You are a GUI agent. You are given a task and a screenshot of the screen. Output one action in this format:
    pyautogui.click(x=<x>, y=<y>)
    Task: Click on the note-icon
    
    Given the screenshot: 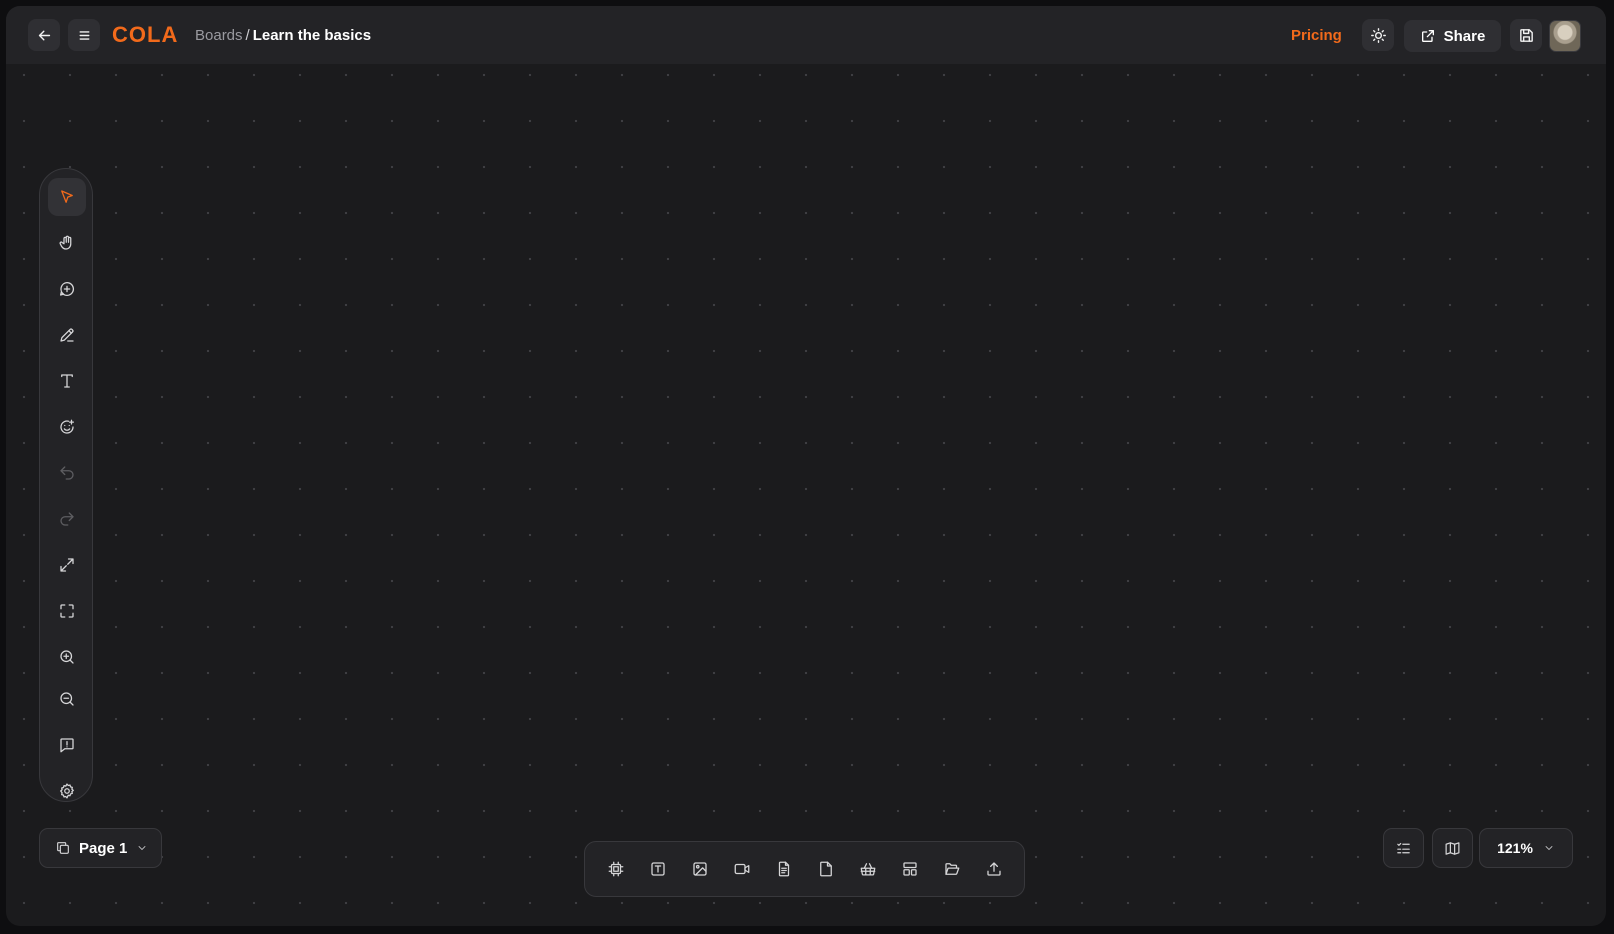 What is the action you would take?
    pyautogui.click(x=826, y=869)
    